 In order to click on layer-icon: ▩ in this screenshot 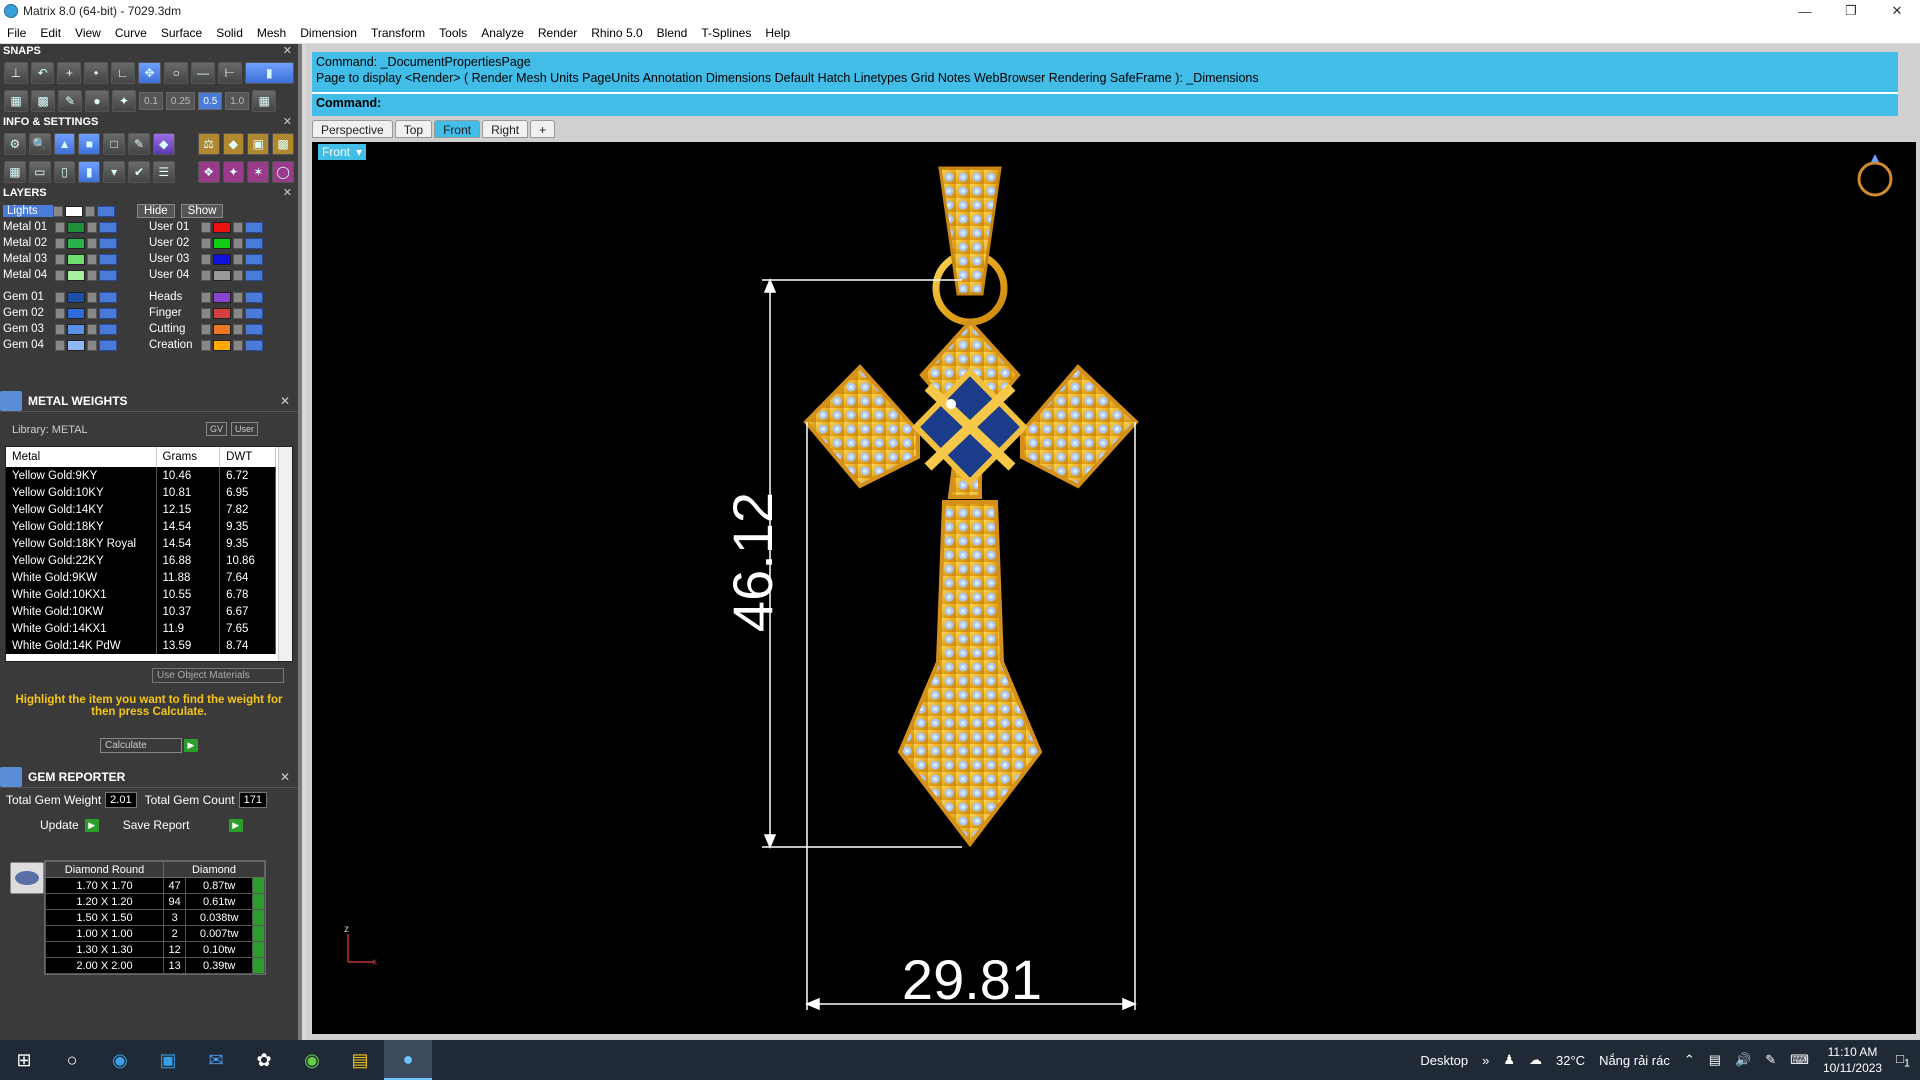, I will do `click(43, 101)`.